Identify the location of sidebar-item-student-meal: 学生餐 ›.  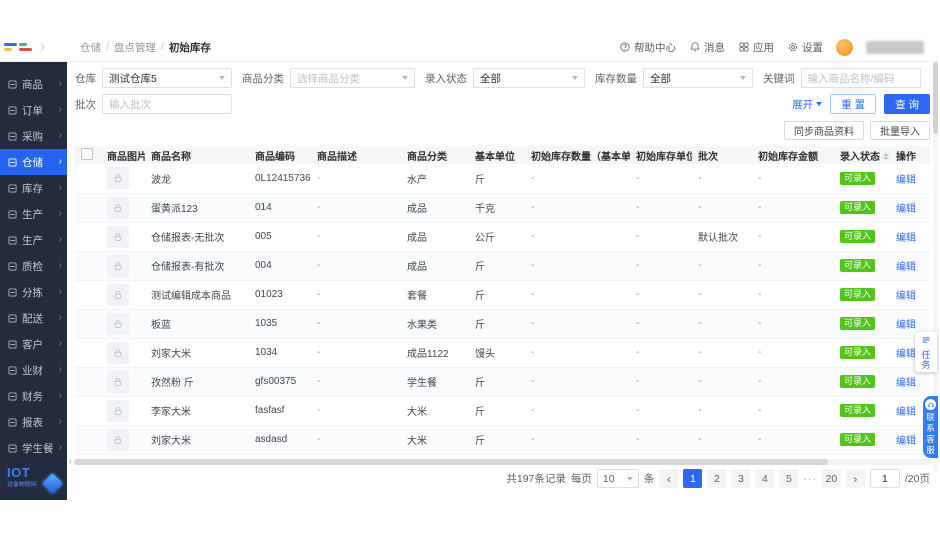
(33, 448).